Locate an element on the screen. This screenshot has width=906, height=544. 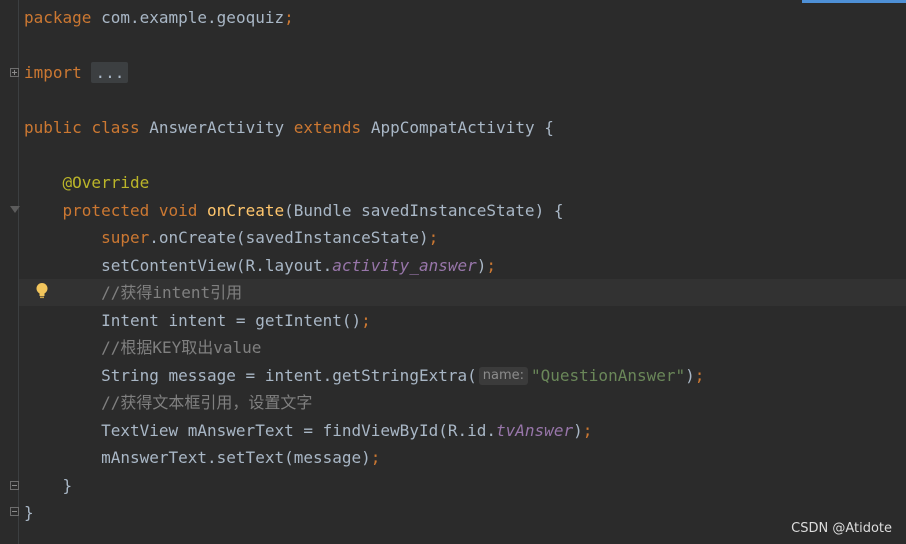
code-line-comment: //获得intent引用 is located at coordinates (133, 292).